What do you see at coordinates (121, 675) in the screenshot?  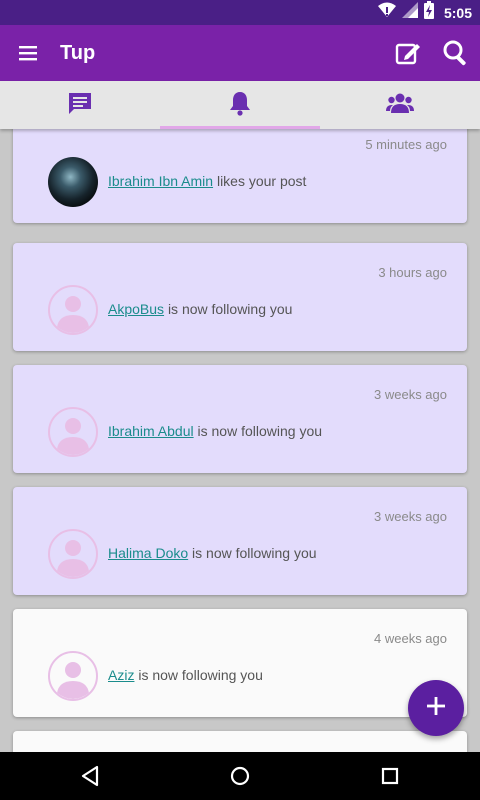 I see `username-link: Aziz` at bounding box center [121, 675].